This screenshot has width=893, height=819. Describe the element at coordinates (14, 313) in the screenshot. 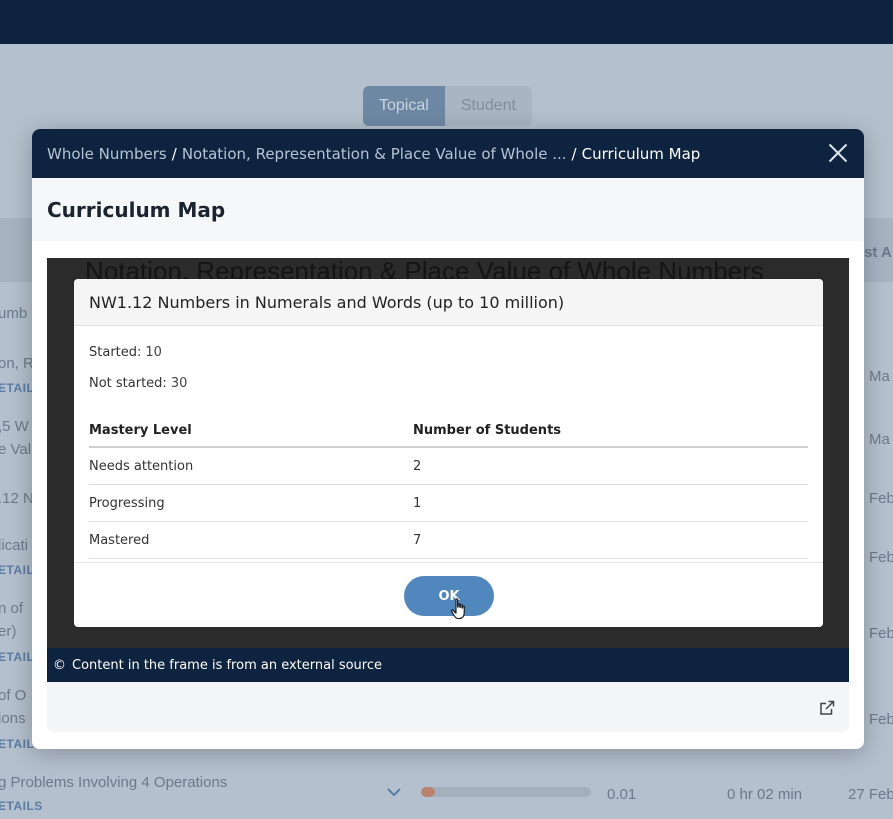

I see `column-header-left: umb` at that location.